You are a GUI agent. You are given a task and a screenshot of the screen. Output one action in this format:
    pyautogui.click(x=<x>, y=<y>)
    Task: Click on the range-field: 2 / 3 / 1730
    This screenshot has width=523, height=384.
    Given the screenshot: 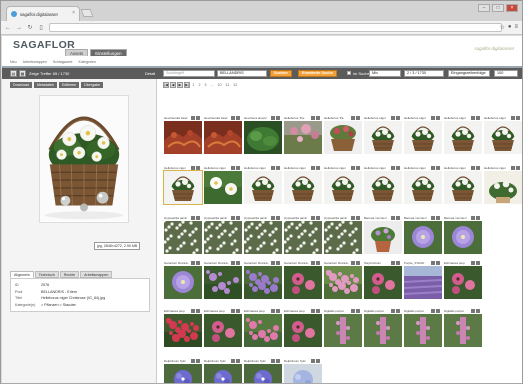 What is the action you would take?
    pyautogui.click(x=424, y=73)
    